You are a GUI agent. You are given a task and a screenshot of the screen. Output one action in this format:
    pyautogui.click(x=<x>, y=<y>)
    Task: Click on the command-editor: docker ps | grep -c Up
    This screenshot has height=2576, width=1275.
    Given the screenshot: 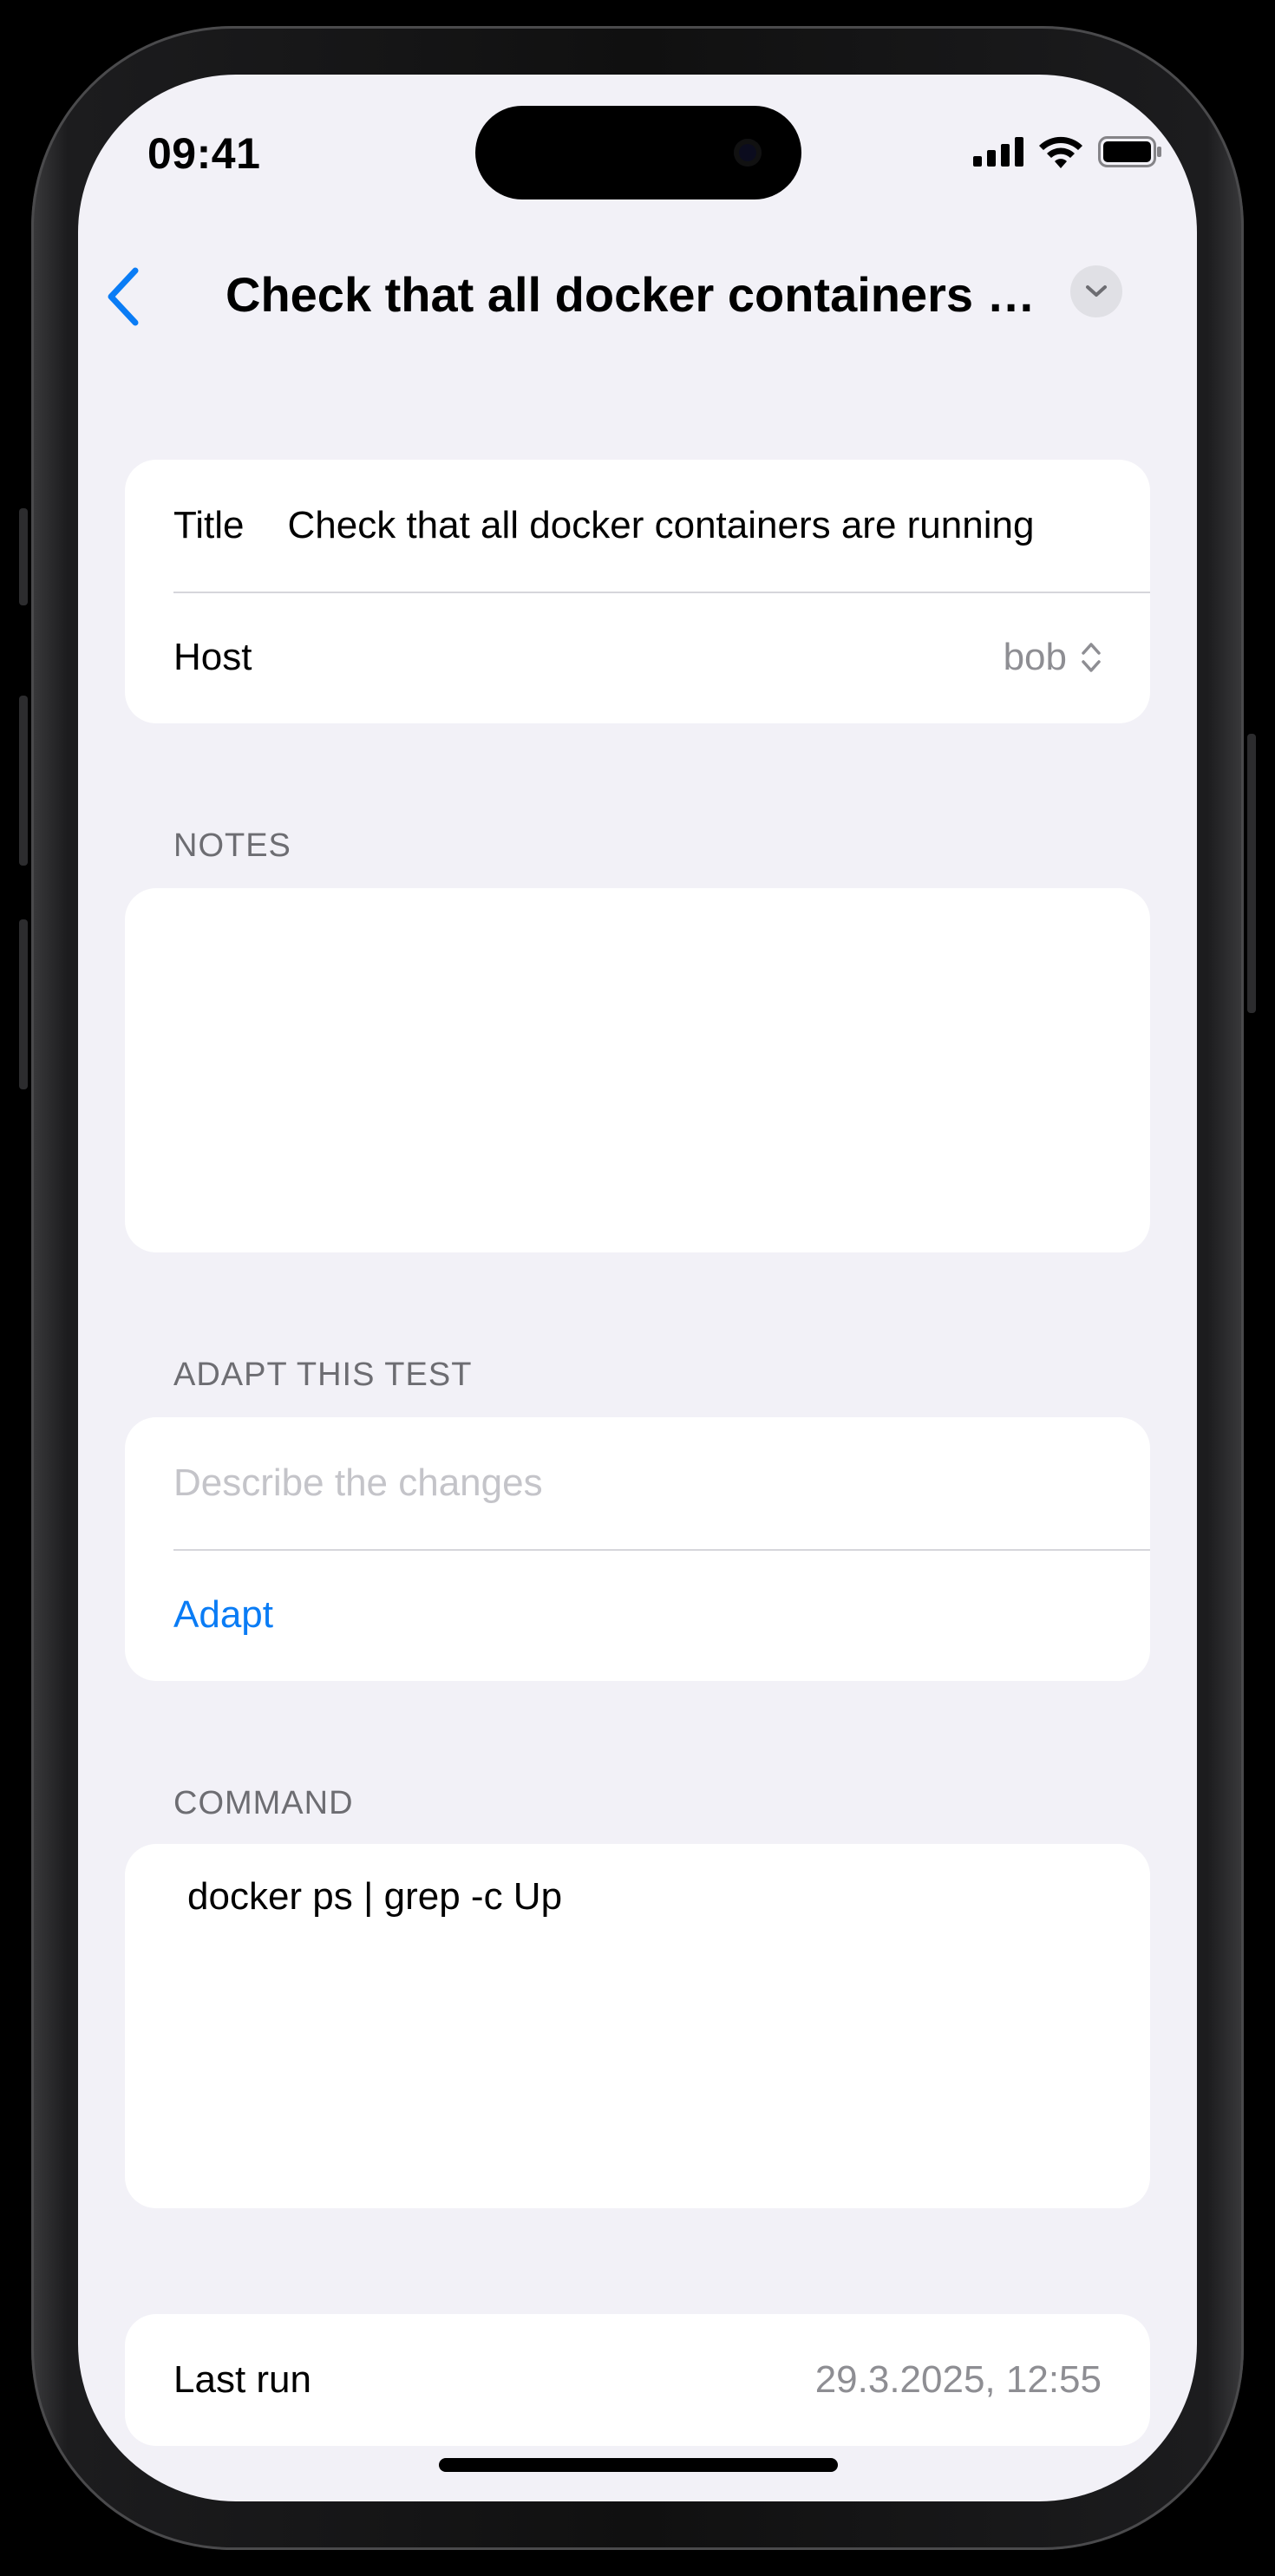 What is the action you would take?
    pyautogui.click(x=637, y=2026)
    